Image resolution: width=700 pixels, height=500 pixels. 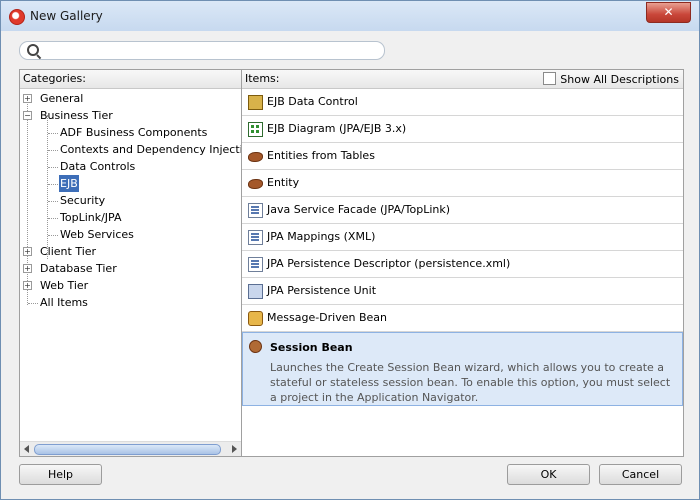 I want to click on gallery-item-label: EJB Diagram (JPA/EJB 3.x), so click(x=337, y=128).